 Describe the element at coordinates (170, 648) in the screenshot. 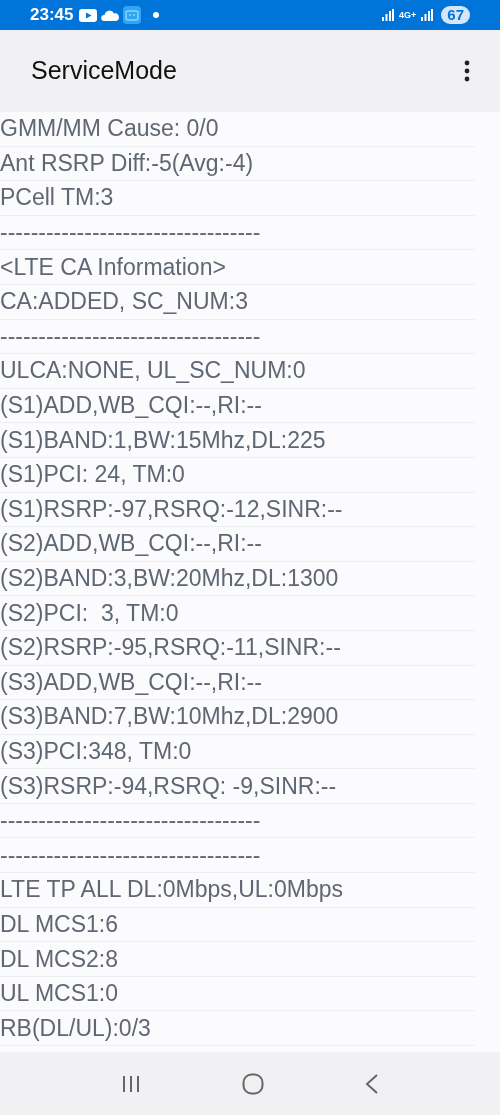

I see `info-line: (S2)RSRP:-95,RSRQ:-11,SINR:--` at that location.